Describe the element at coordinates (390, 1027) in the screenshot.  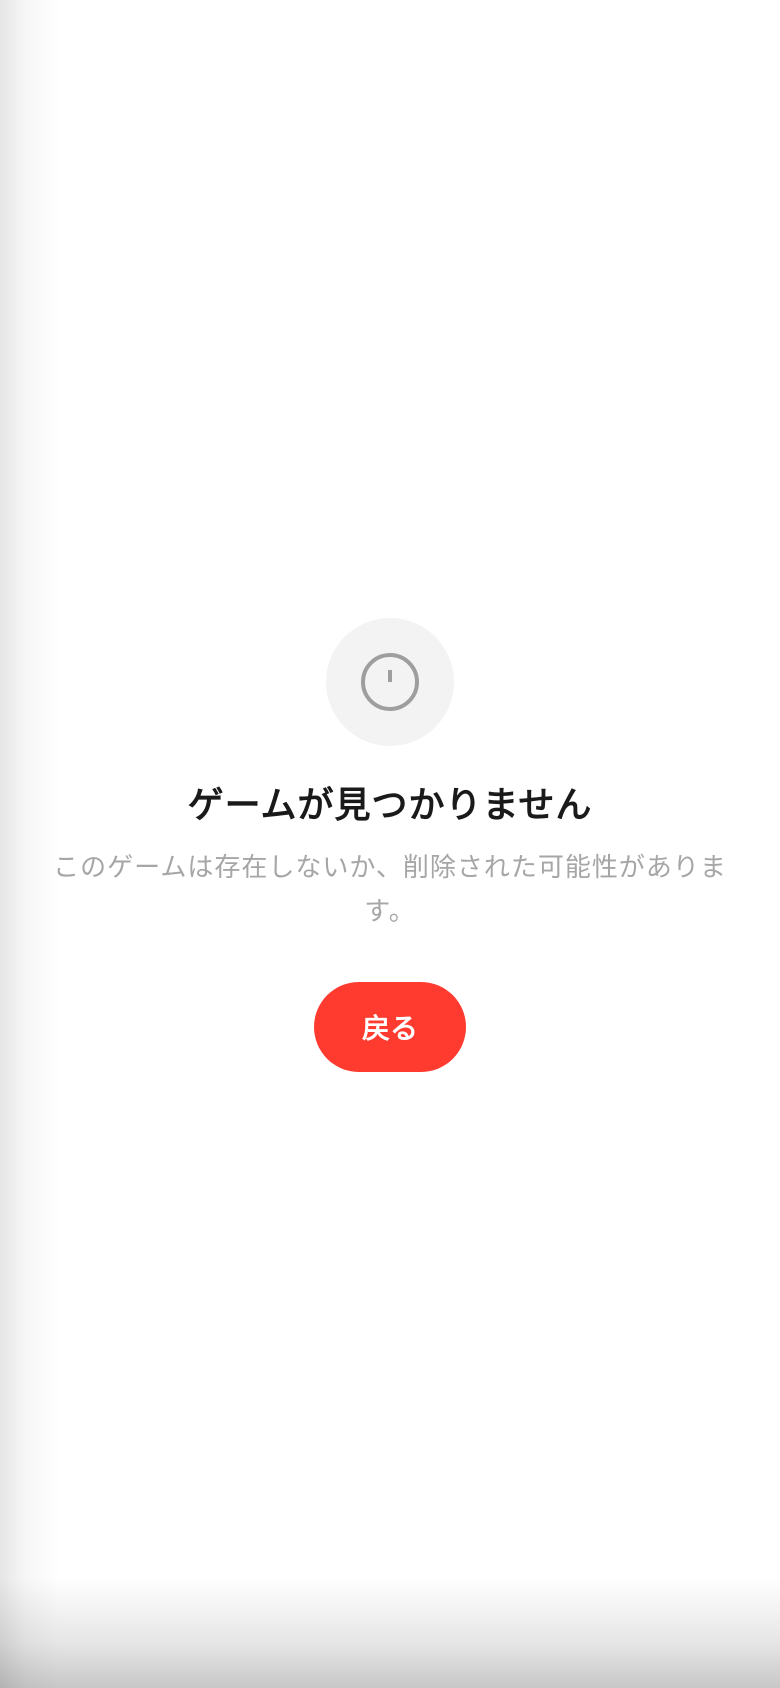
I see `back-button: 戻る` at that location.